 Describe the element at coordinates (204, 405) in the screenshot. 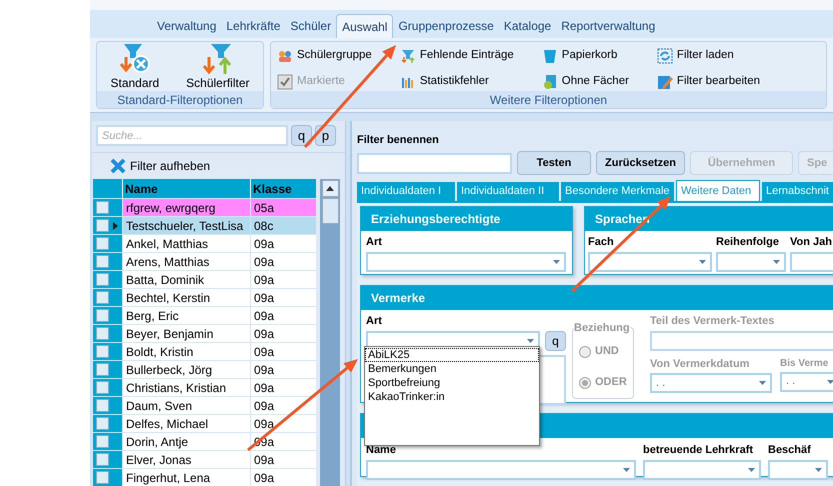

I see `table-row: Daum, Sven 09a` at that location.